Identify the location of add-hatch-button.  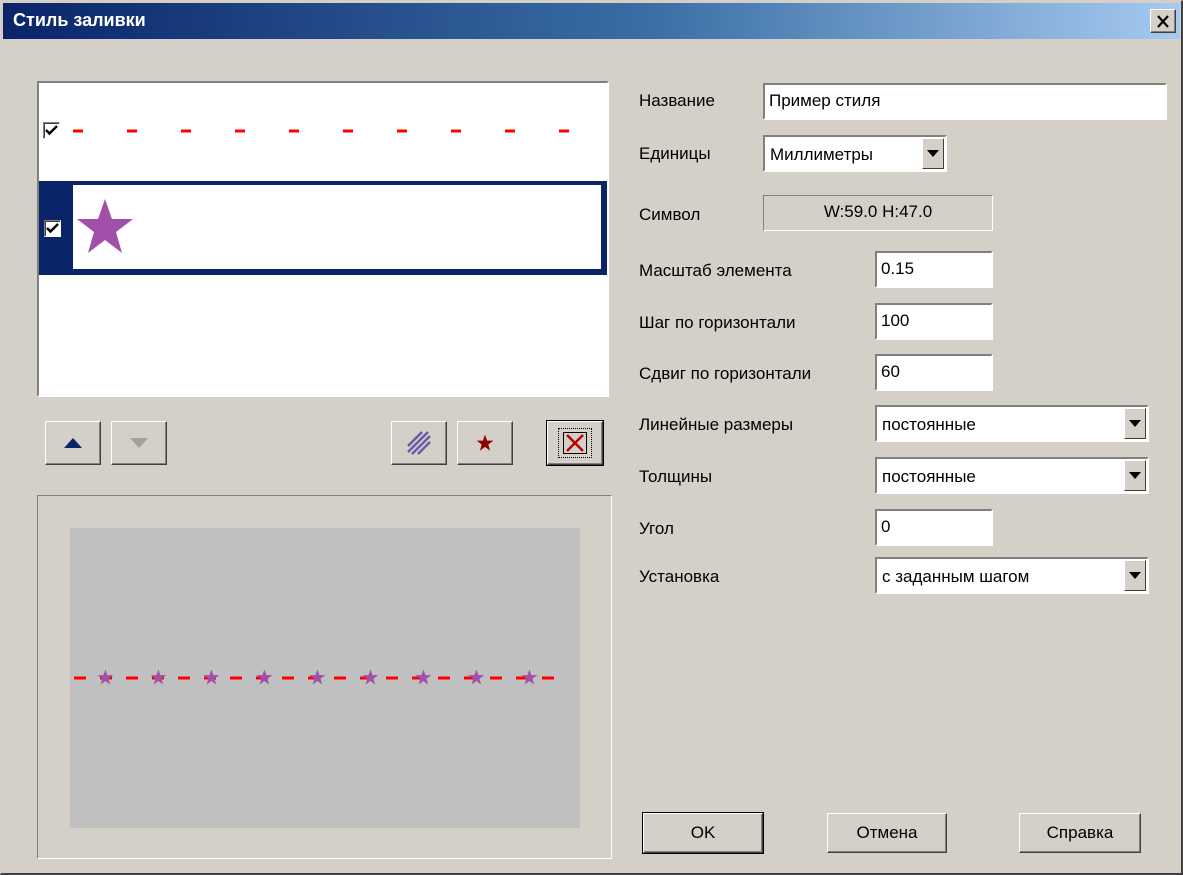
(419, 443).